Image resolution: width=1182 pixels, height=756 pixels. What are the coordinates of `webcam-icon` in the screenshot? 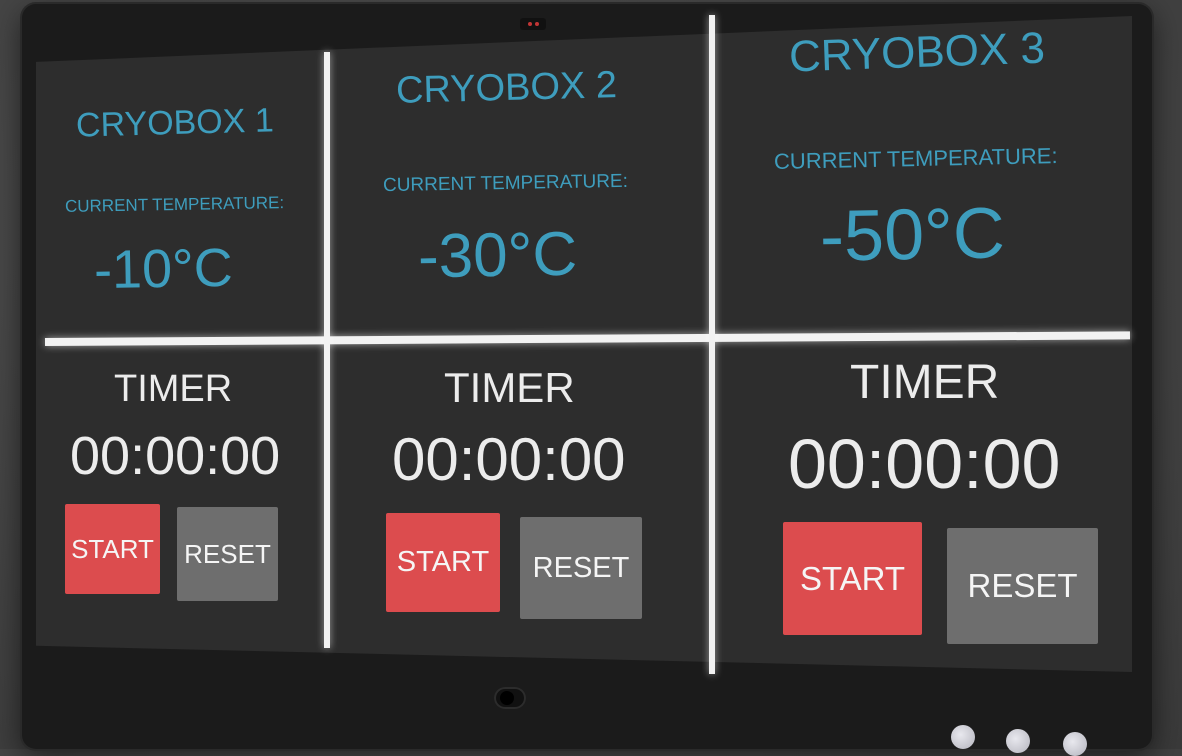 It's located at (533, 24).